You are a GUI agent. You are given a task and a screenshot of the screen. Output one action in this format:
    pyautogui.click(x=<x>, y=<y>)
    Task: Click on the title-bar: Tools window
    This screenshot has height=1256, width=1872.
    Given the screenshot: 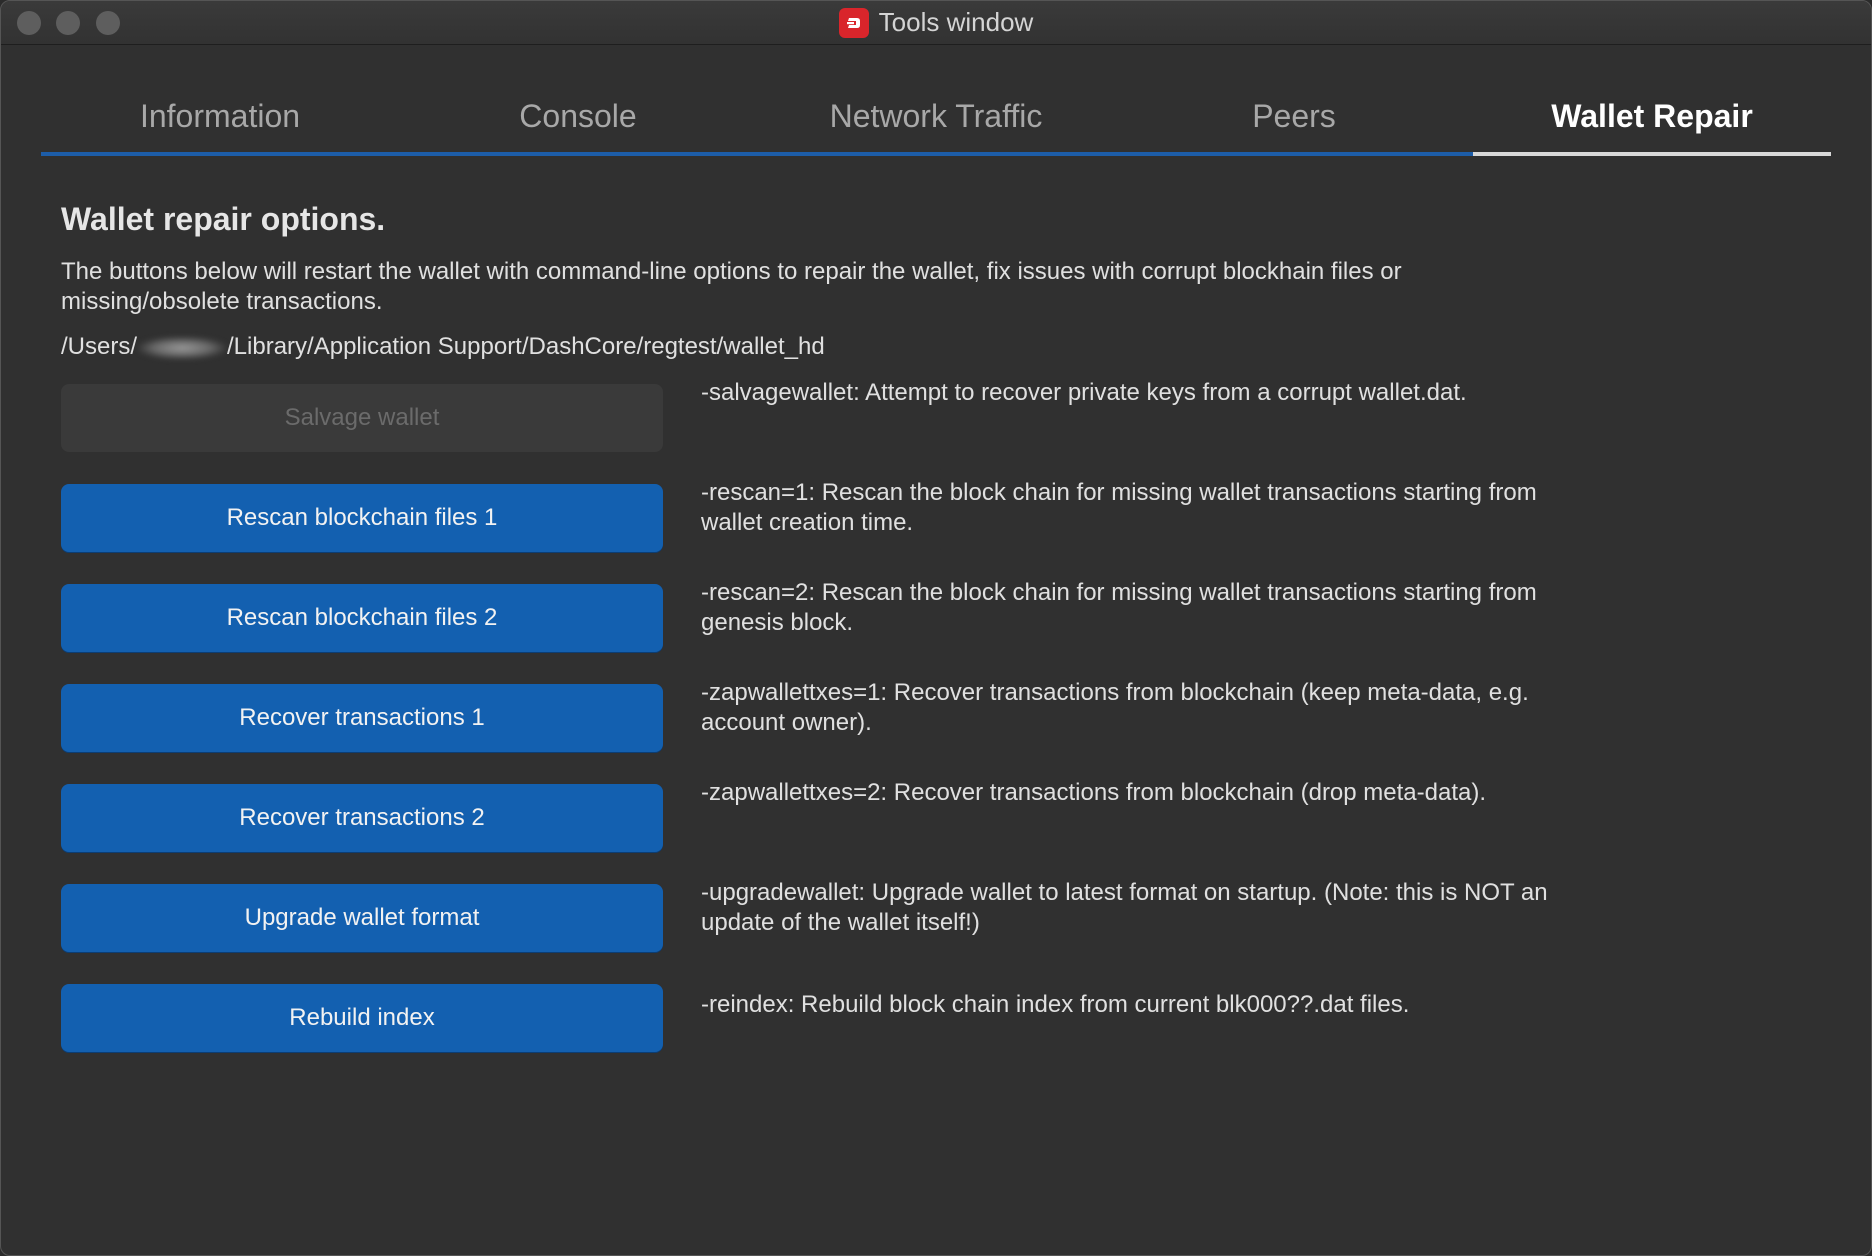 What is the action you would take?
    pyautogui.click(x=936, y=23)
    